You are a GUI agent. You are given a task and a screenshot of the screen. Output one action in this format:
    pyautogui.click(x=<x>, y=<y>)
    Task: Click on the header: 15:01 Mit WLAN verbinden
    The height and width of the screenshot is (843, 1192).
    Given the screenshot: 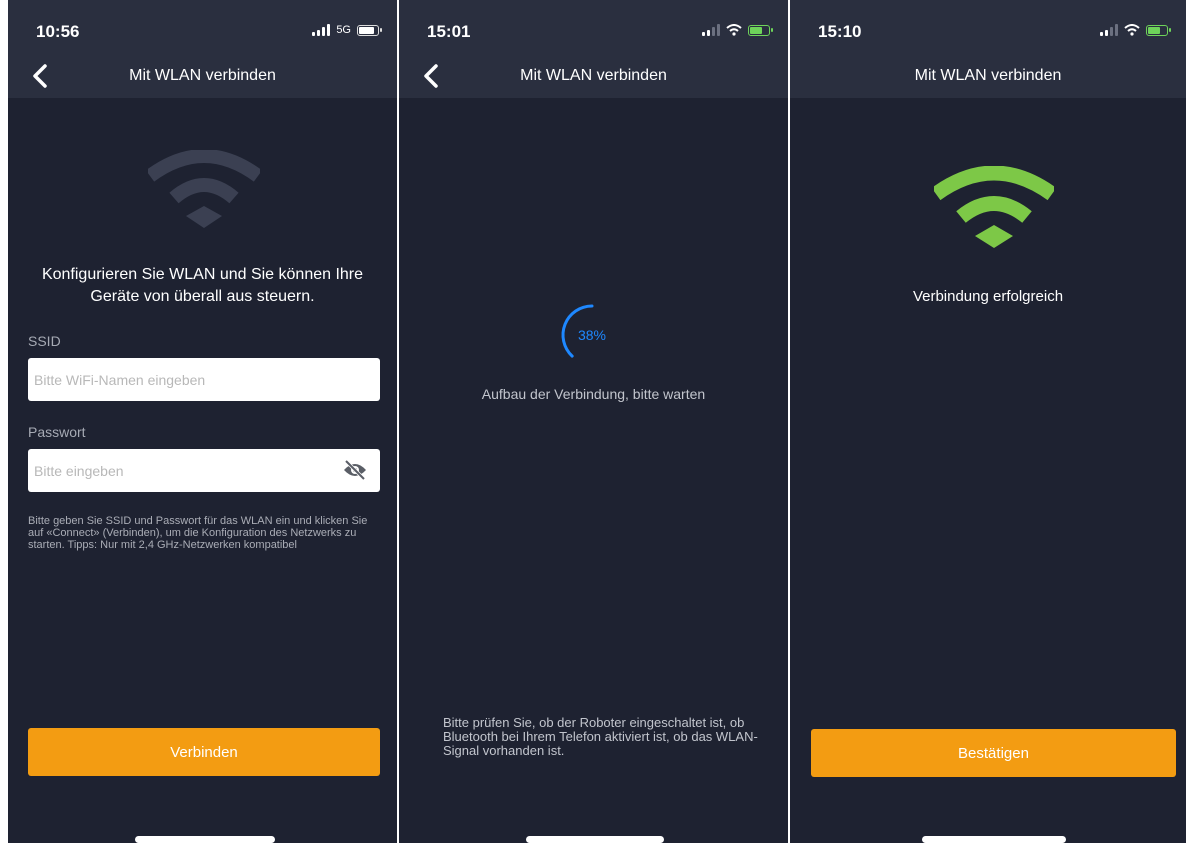 What is the action you would take?
    pyautogui.click(x=593, y=49)
    